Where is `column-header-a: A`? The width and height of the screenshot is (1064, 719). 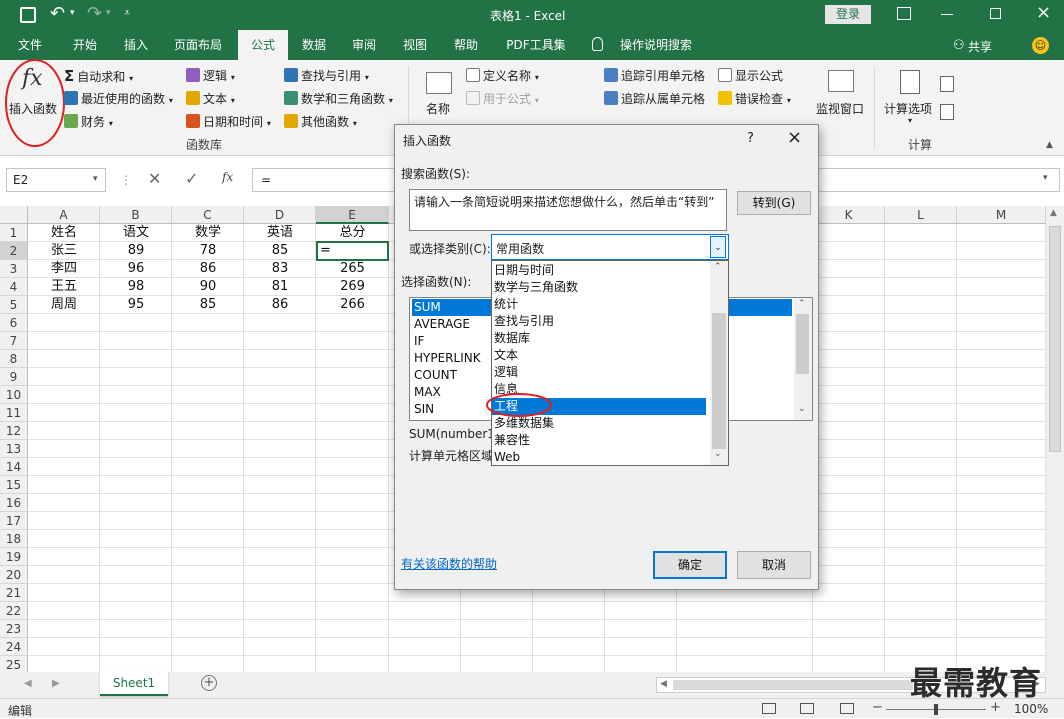
column-header-a: A is located at coordinates (64, 215).